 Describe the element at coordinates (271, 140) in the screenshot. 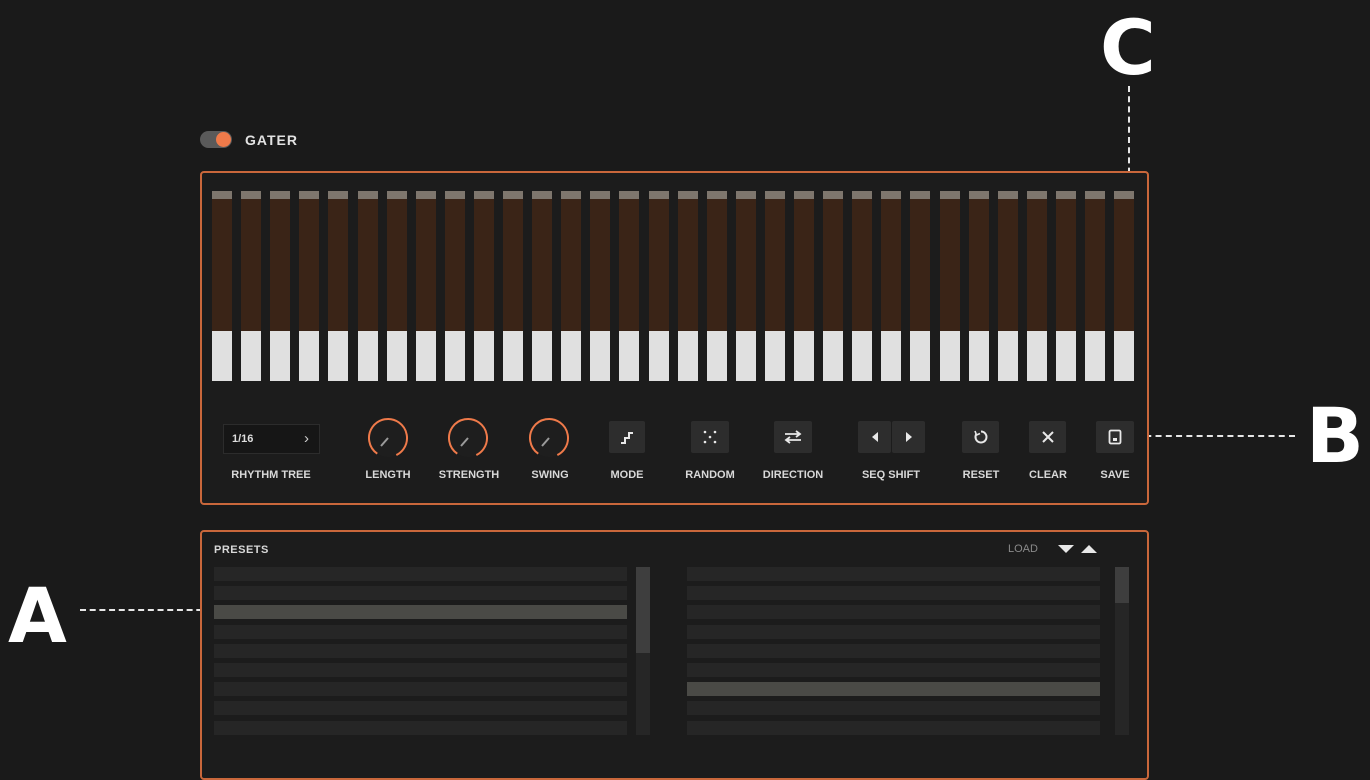

I see `plugin-title: GATER` at that location.